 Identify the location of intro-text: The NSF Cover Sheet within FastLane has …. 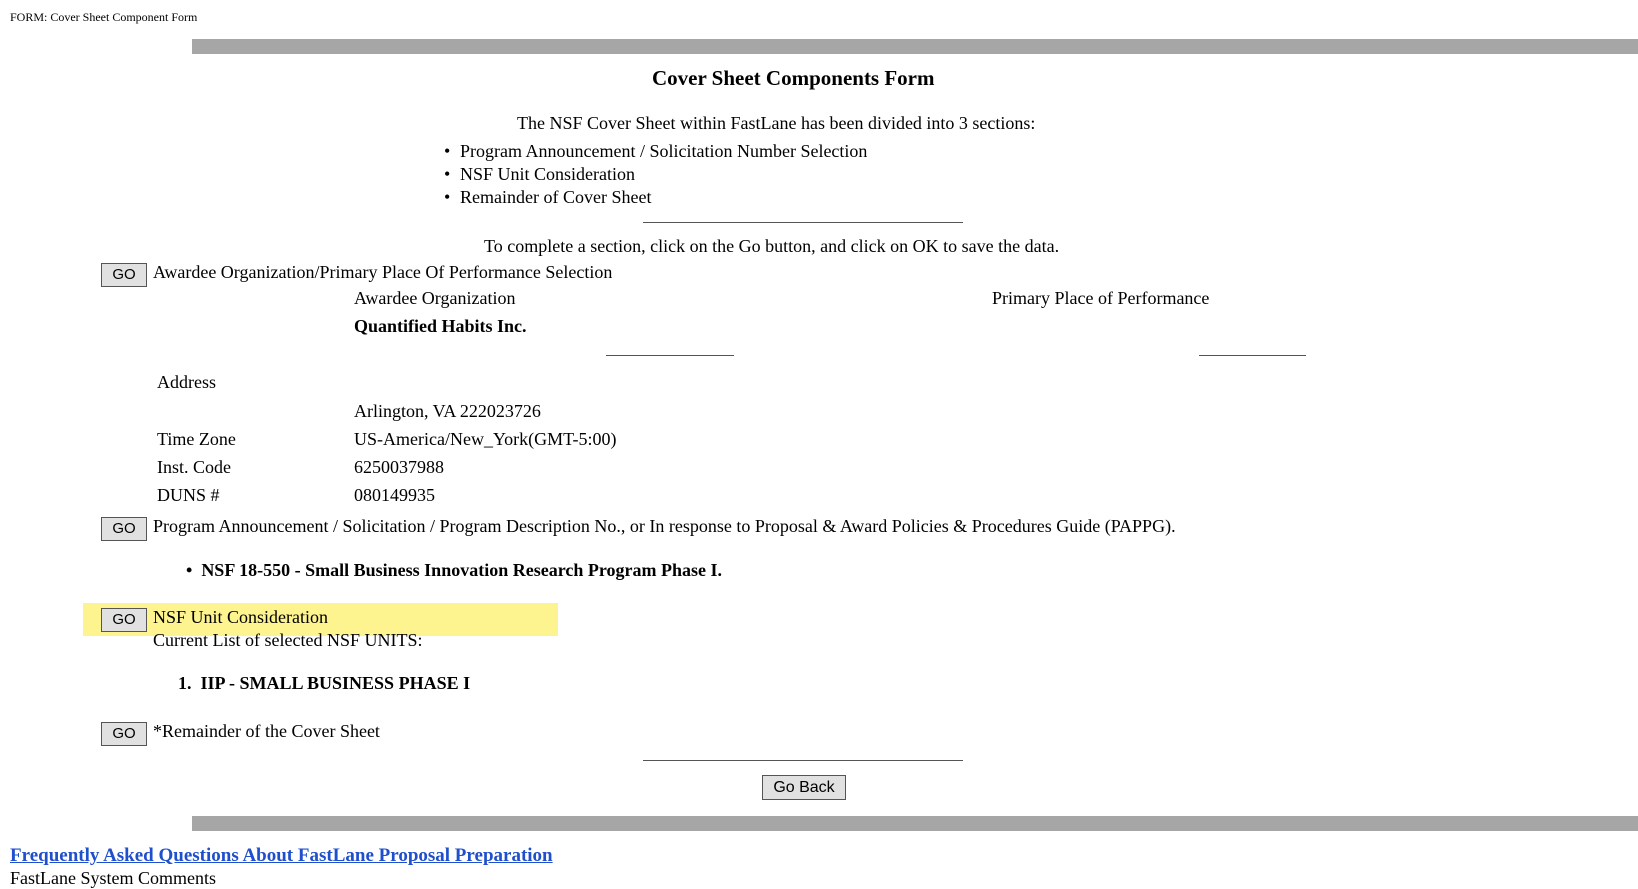
(776, 123).